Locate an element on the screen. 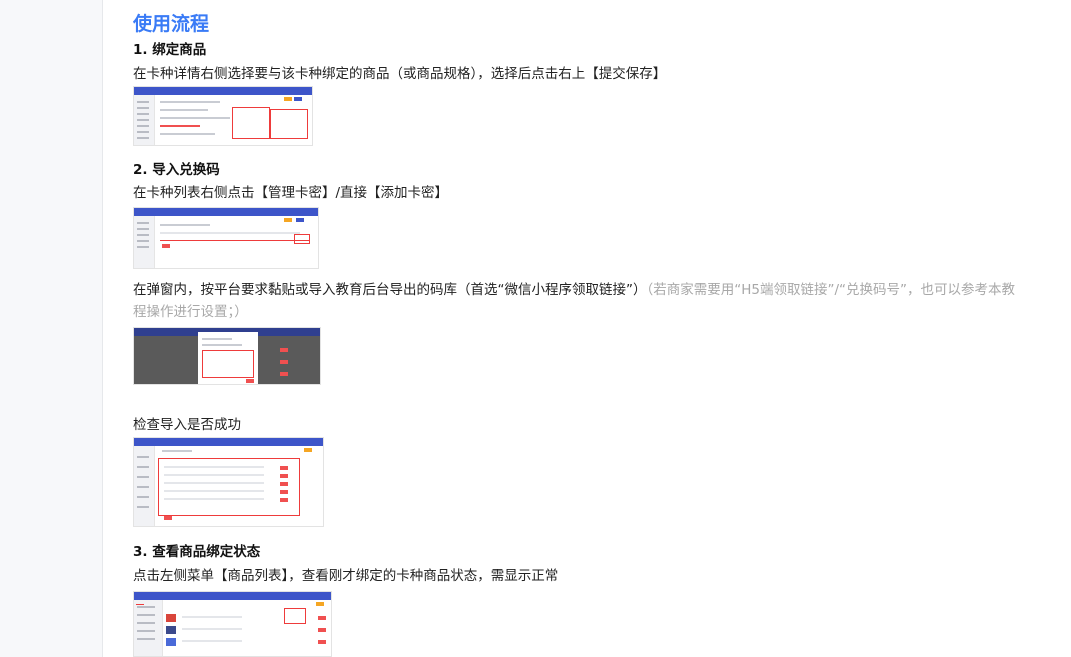 The image size is (1071, 657). step-3-text: 点击左侧菜单【商品列表】，查看刚才绑定的卡种商品状态，需显示正常 is located at coordinates (346, 576).